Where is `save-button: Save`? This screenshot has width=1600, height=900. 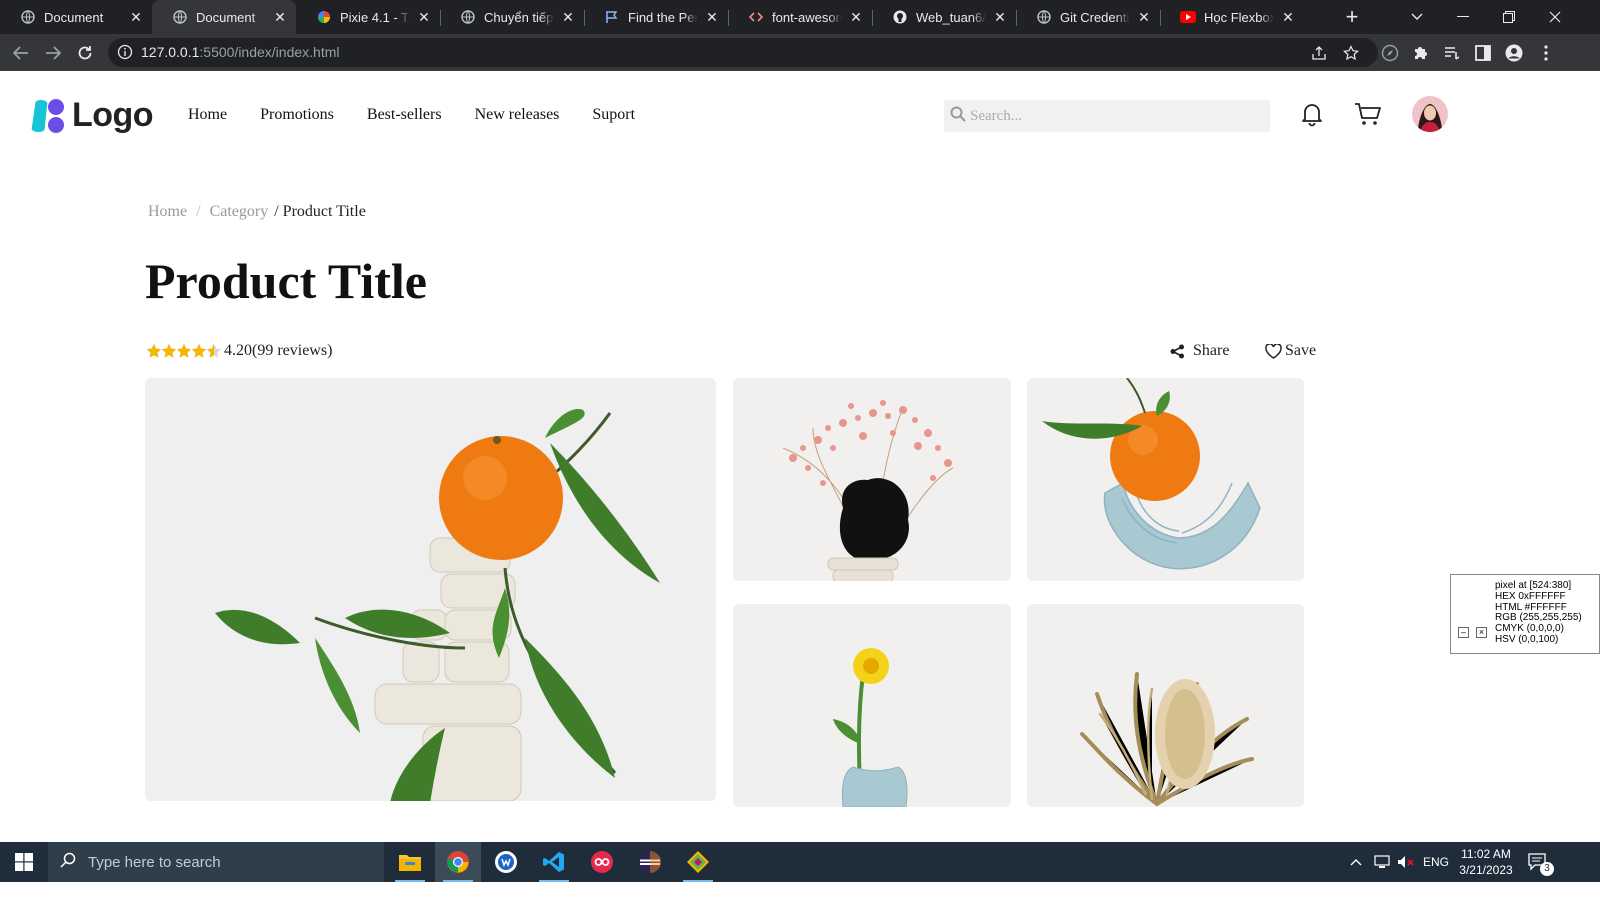 save-button: Save is located at coordinates (1290, 351).